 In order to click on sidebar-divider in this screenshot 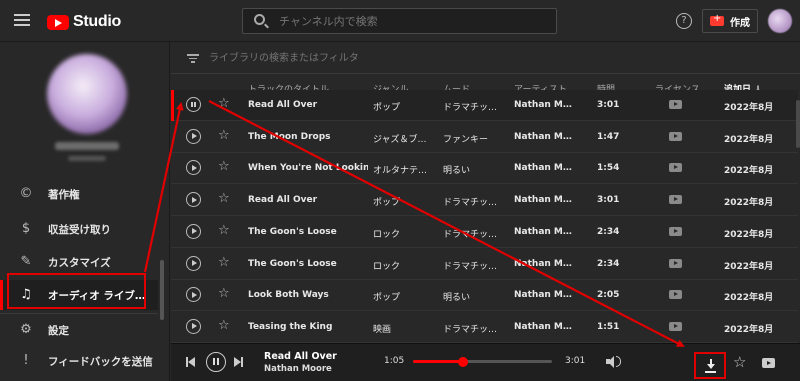, I will do `click(79, 313)`.